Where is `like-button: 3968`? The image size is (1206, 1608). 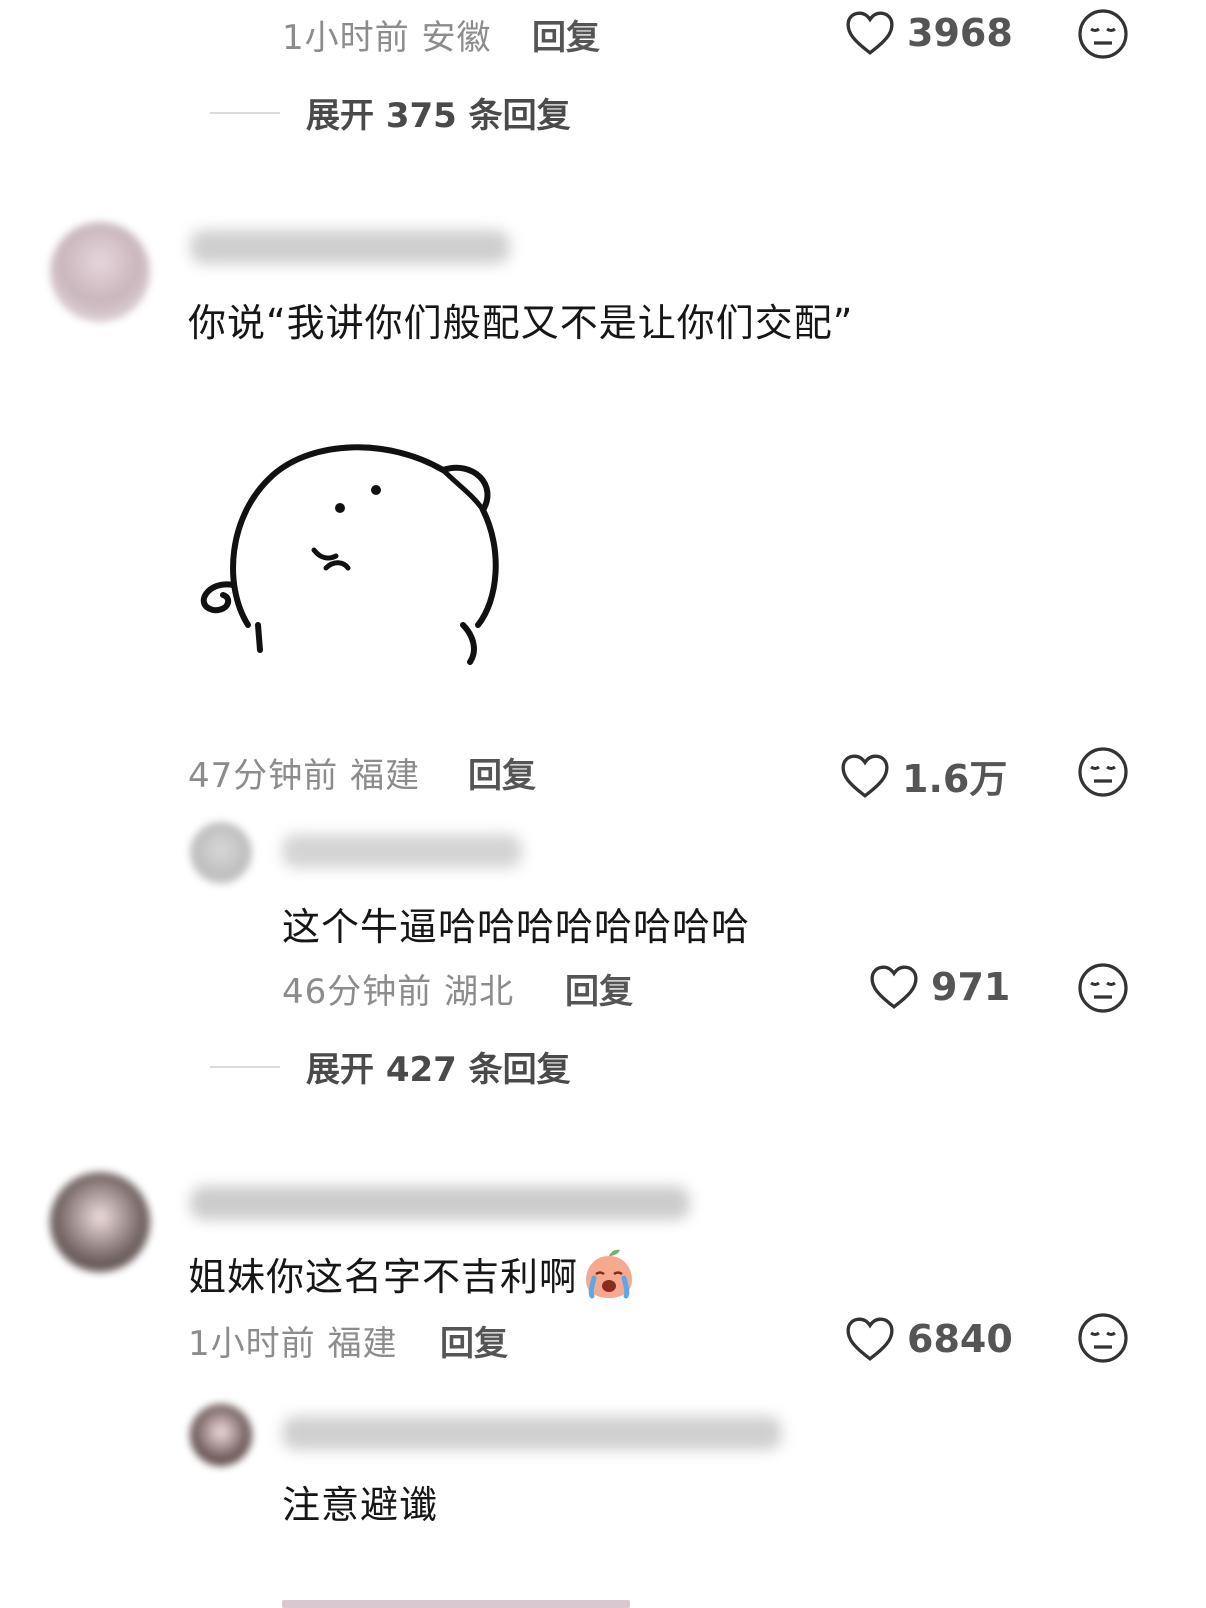 like-button: 3968 is located at coordinates (929, 33).